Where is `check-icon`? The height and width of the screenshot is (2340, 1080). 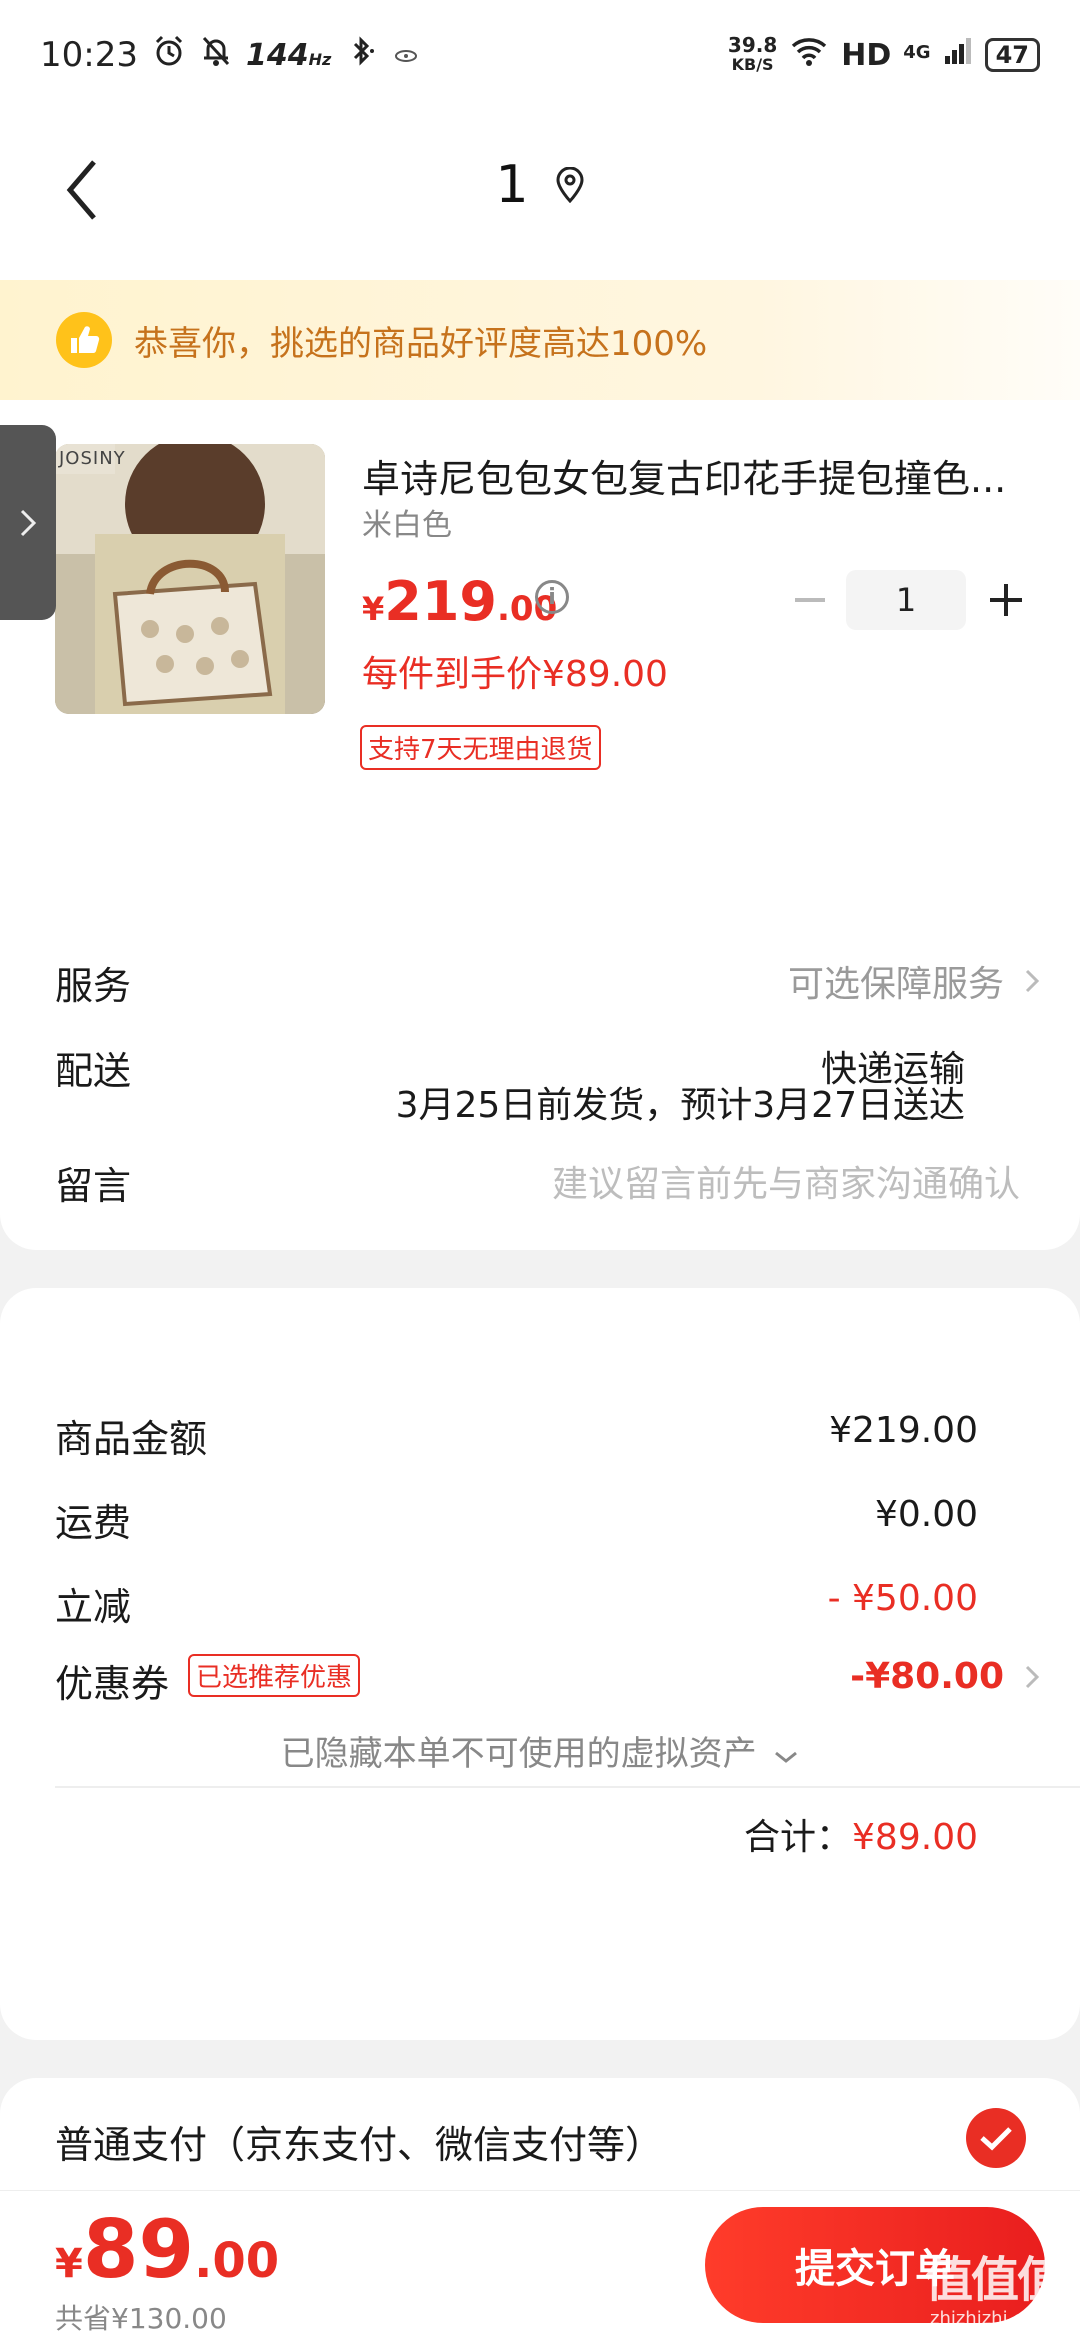
check-icon is located at coordinates (996, 2139).